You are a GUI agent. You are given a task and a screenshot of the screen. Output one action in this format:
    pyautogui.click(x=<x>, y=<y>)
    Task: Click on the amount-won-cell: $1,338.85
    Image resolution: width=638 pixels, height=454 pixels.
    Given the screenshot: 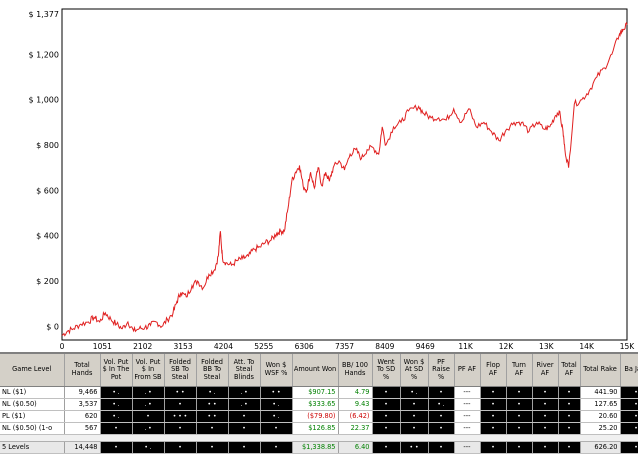 What is the action you would take?
    pyautogui.click(x=315, y=447)
    